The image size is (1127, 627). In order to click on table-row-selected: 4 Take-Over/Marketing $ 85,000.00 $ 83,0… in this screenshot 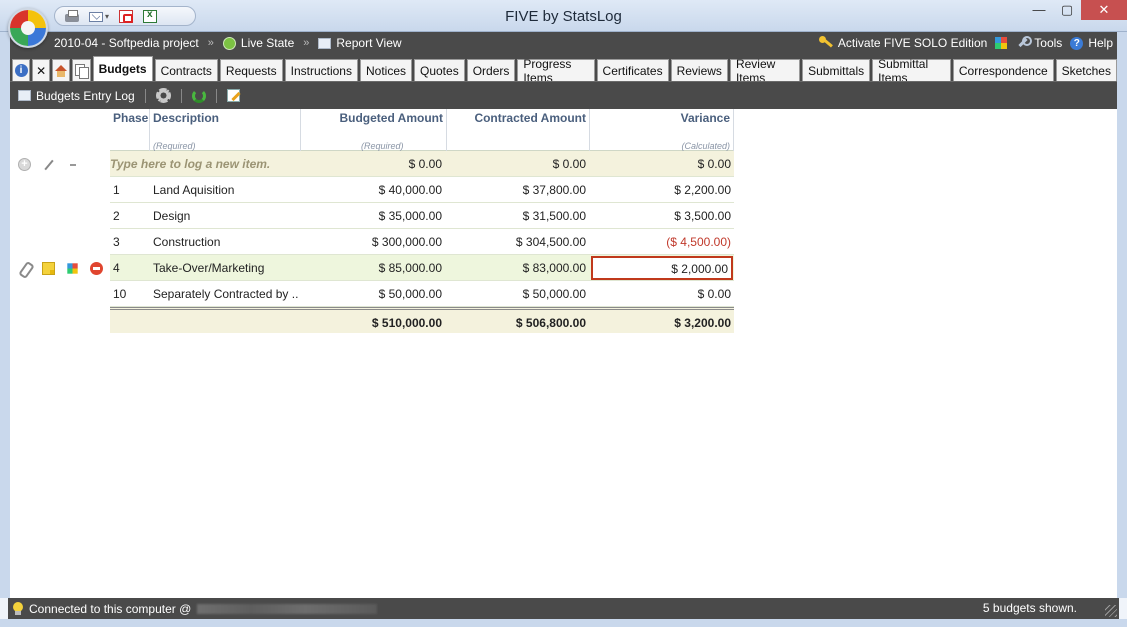, I will do `click(422, 268)`.